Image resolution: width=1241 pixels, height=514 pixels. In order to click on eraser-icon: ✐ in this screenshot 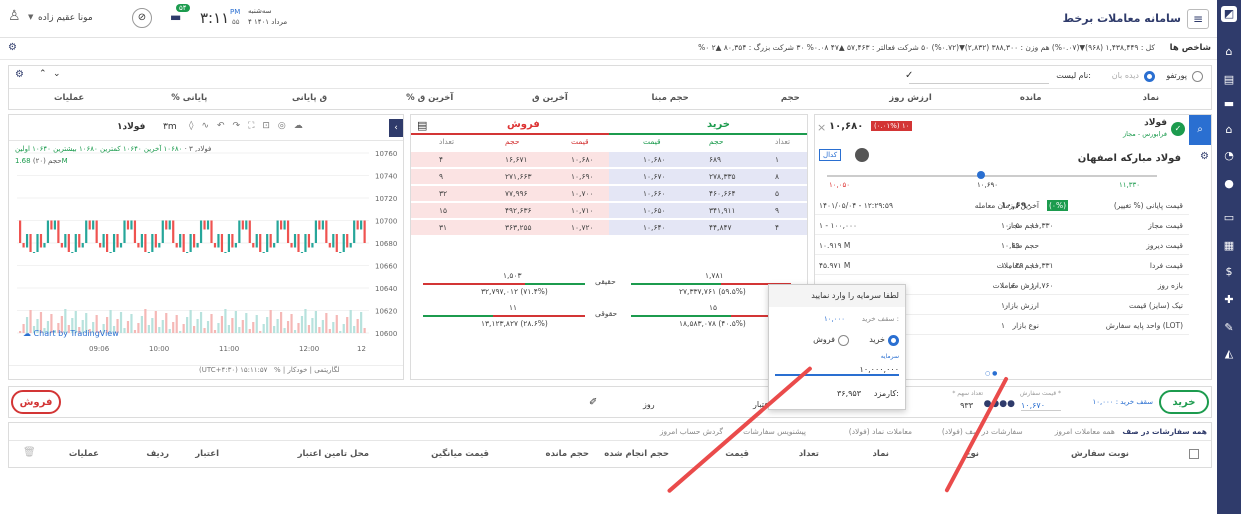, I will do `click(593, 402)`.